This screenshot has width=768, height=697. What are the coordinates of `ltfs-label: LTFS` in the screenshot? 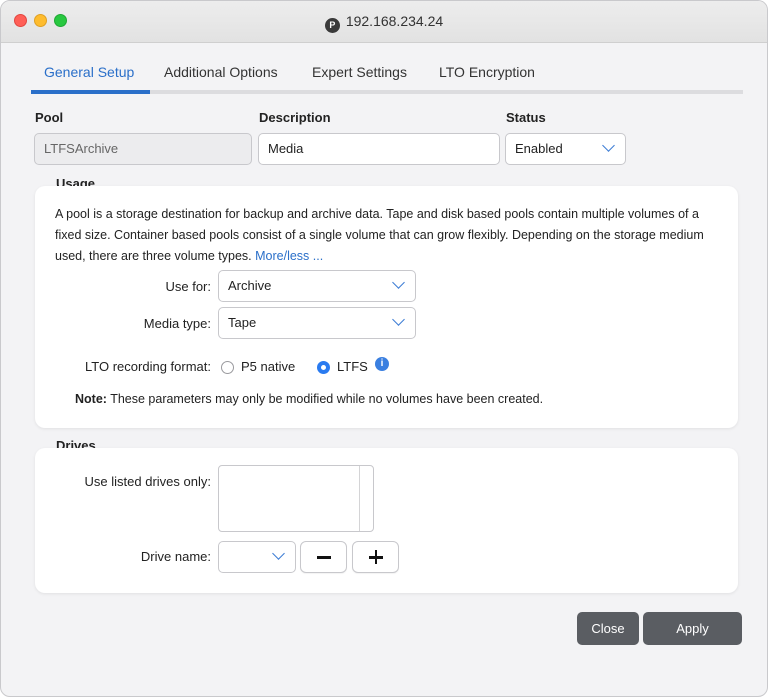 It's located at (352, 366).